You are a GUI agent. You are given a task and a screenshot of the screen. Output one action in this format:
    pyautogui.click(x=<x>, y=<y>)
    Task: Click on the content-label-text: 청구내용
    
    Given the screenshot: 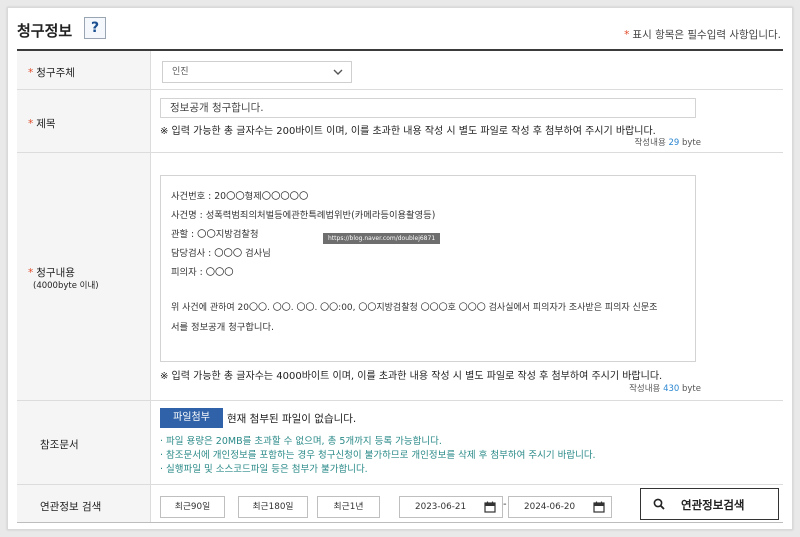 What is the action you would take?
    pyautogui.click(x=55, y=273)
    